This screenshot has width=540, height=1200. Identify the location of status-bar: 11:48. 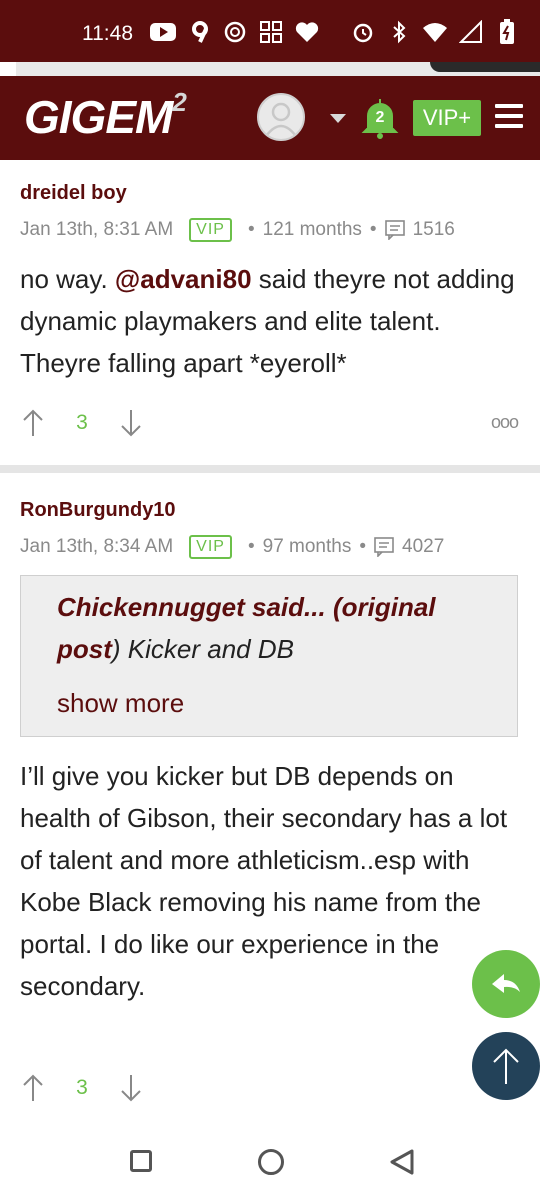
(270, 31).